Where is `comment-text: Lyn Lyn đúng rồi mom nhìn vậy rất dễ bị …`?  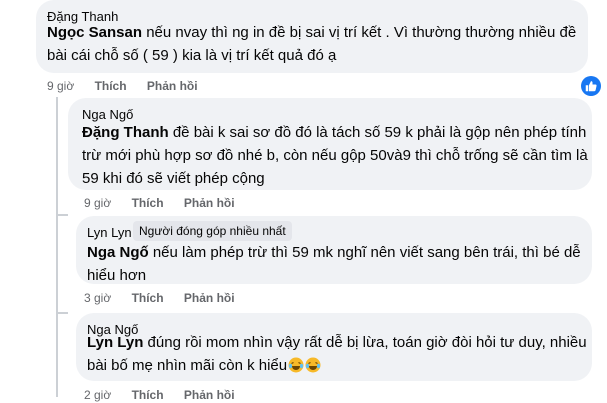
comment-text: Lyn Lyn đúng rồi mom nhìn vậy rất dễ bị … is located at coordinates (337, 354).